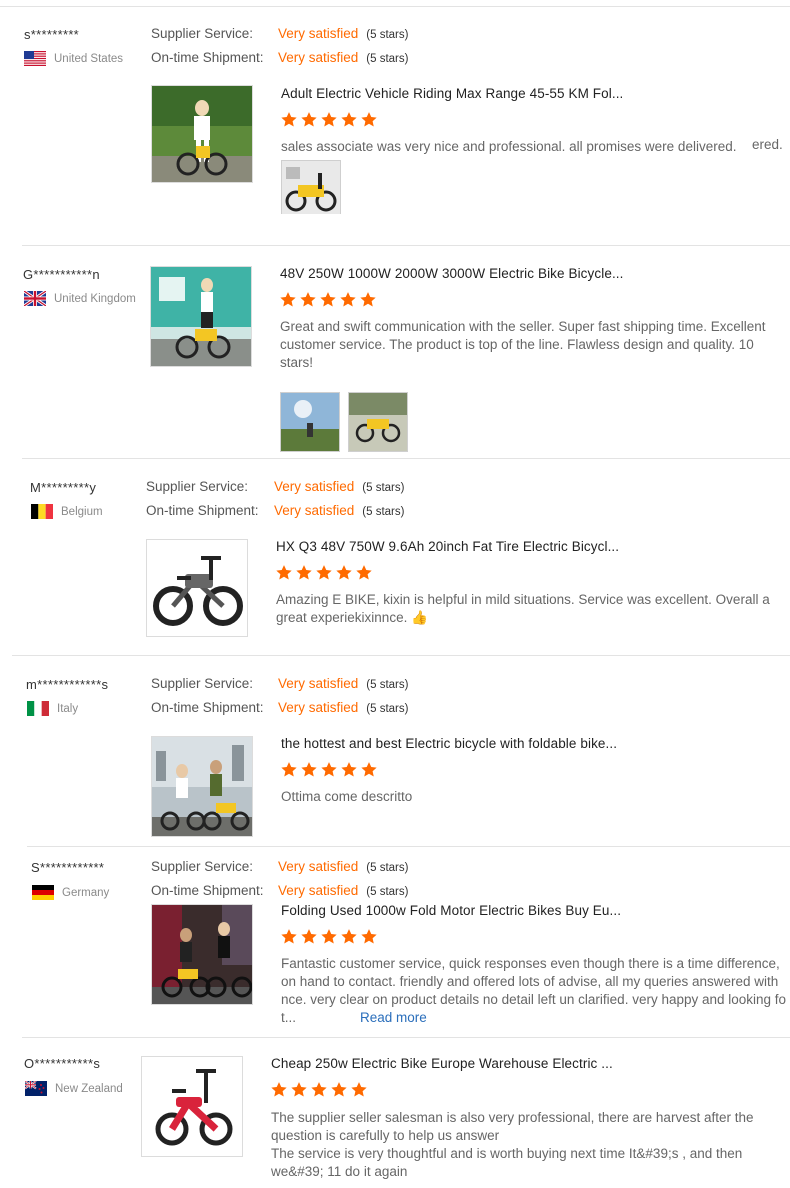  What do you see at coordinates (89, 1088) in the screenshot?
I see `country-label: New Zealand` at bounding box center [89, 1088].